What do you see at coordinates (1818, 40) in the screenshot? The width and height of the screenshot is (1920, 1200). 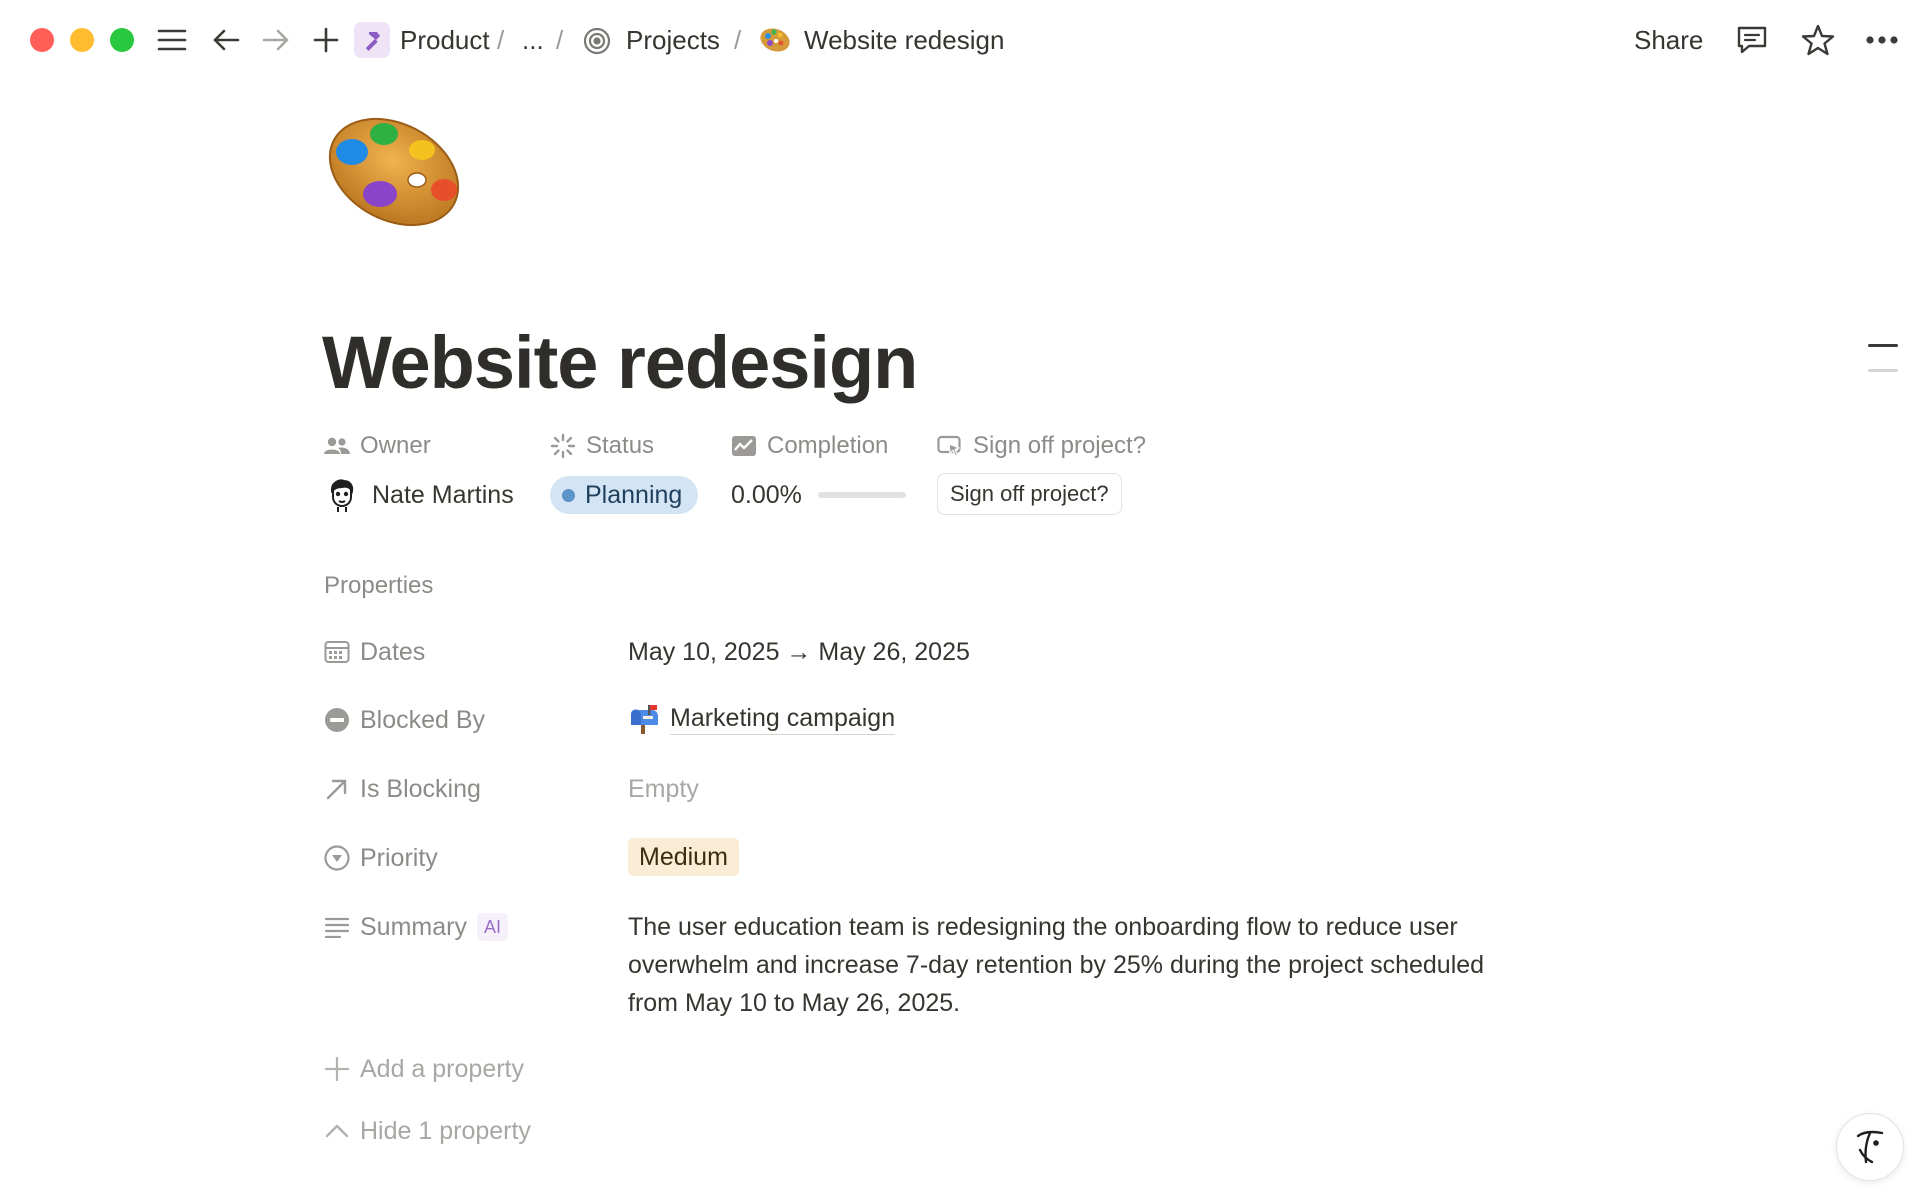 I see `star-icon` at bounding box center [1818, 40].